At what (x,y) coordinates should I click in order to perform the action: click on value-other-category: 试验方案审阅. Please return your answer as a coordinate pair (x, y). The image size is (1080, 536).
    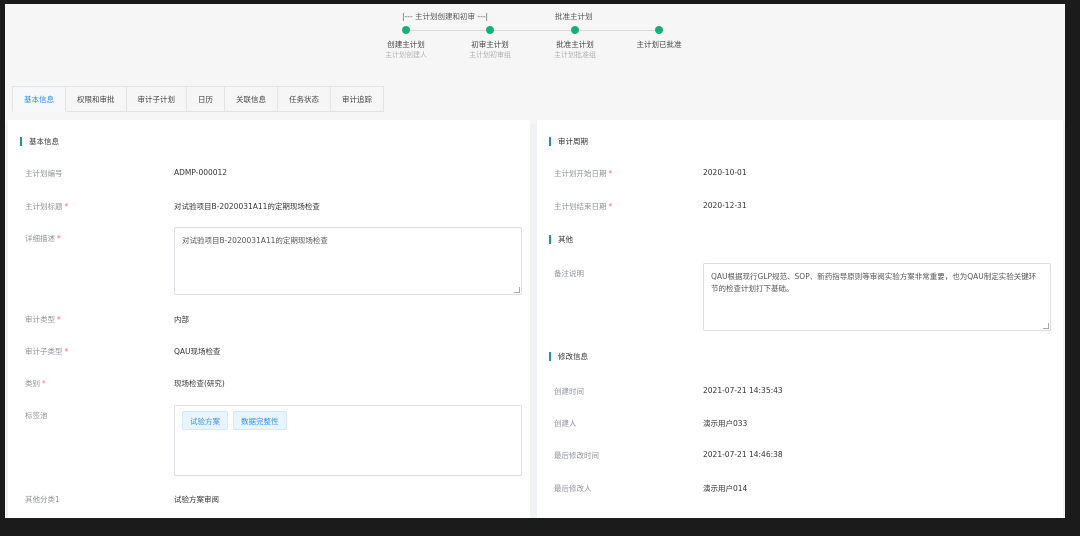
    Looking at the image, I should click on (196, 499).